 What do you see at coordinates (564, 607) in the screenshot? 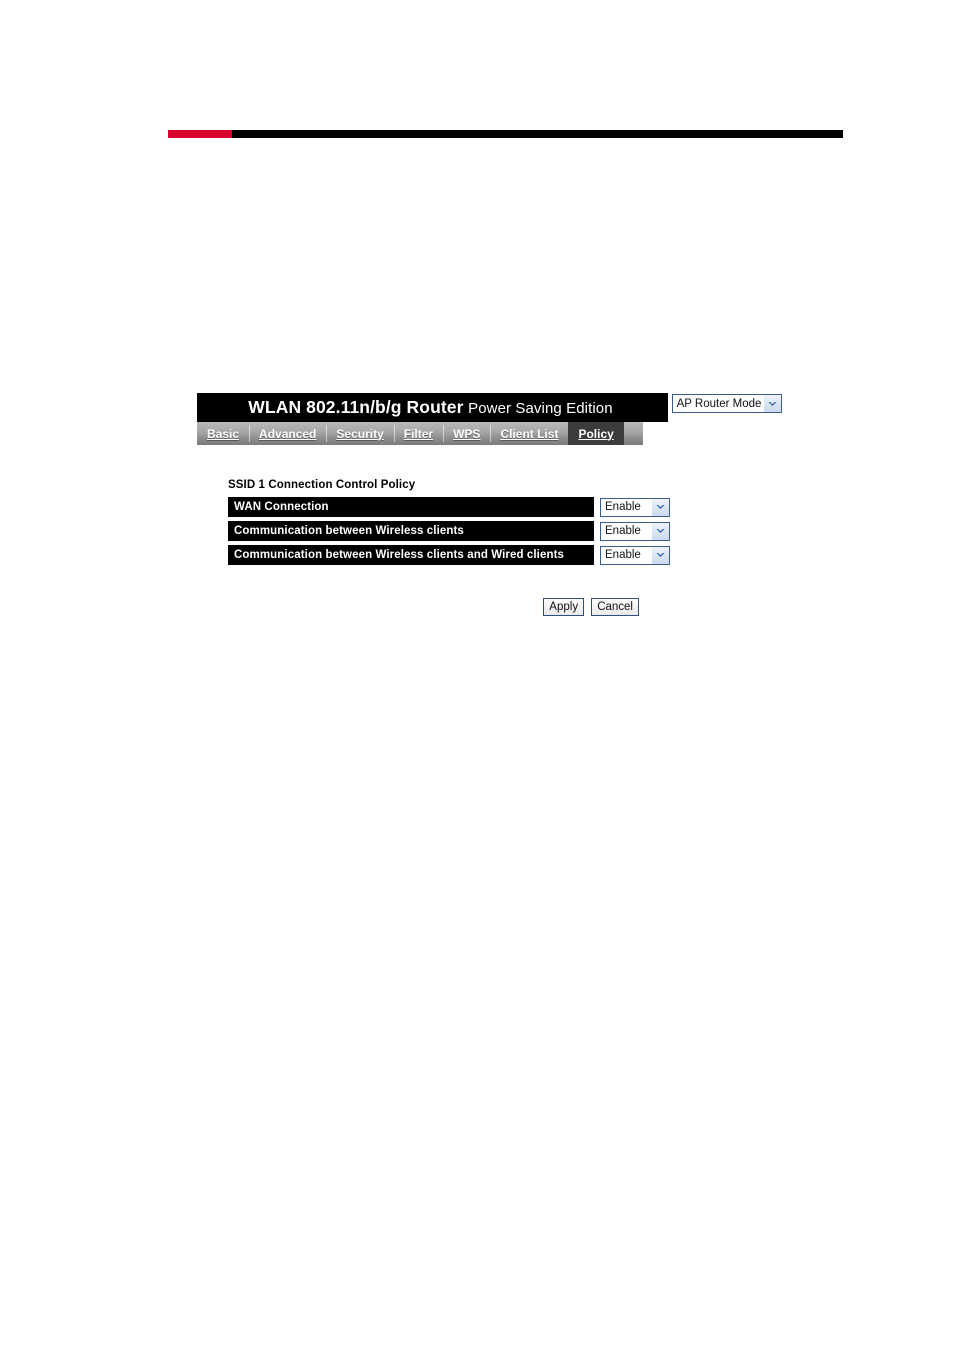
I see `apply-button: Apply` at bounding box center [564, 607].